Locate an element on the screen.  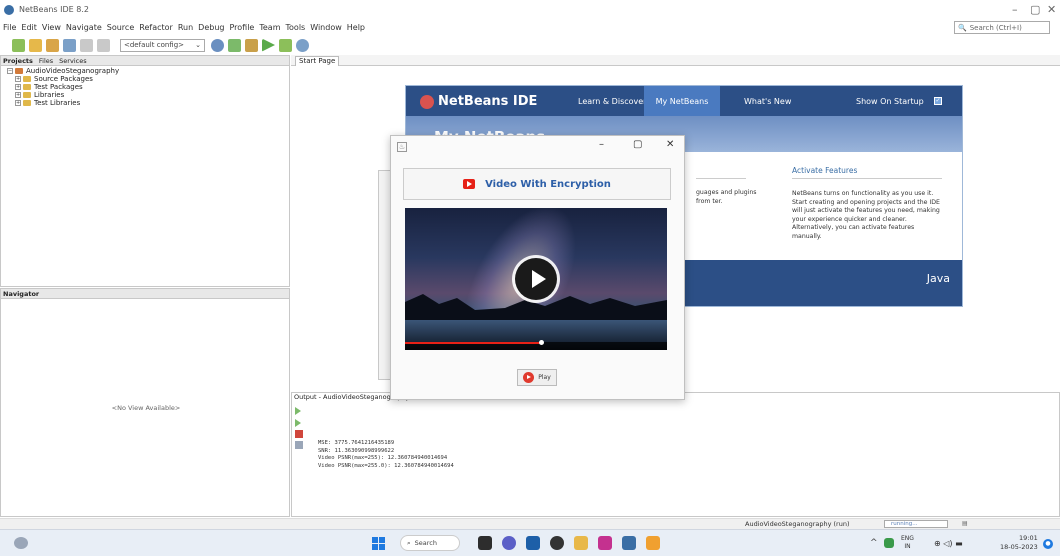
netbeans-taskbar-icon is located at coordinates (653, 543).